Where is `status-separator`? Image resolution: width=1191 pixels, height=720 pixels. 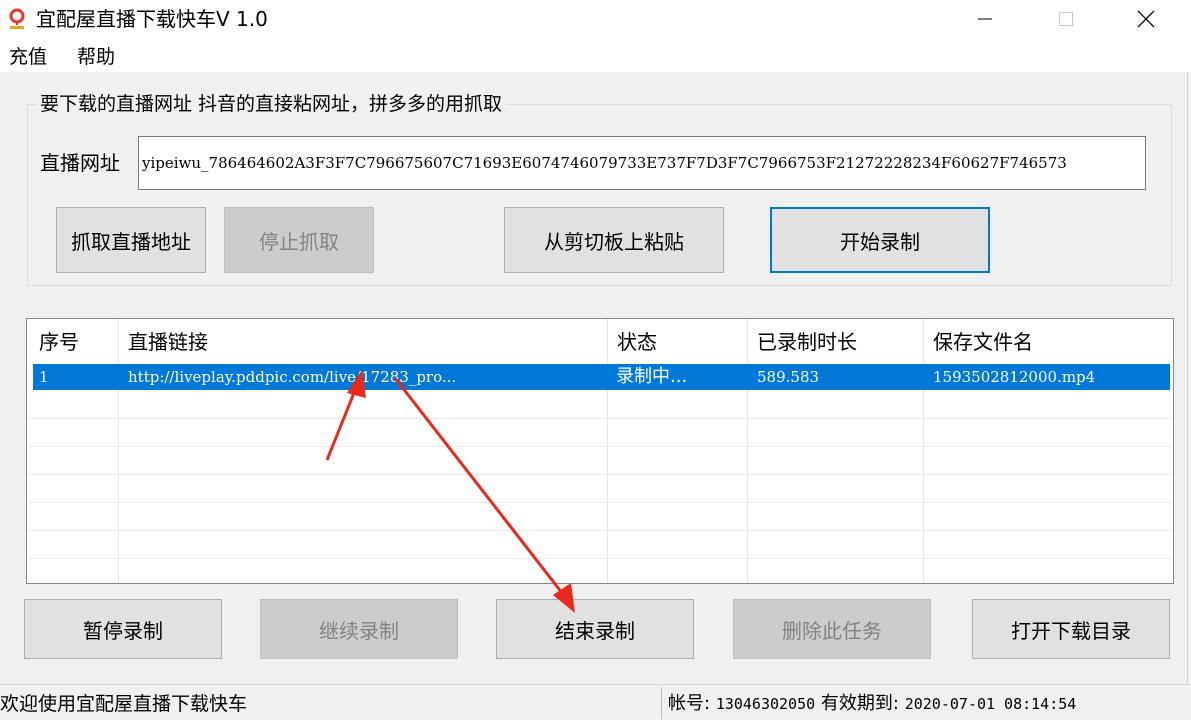
status-separator is located at coordinates (661, 703).